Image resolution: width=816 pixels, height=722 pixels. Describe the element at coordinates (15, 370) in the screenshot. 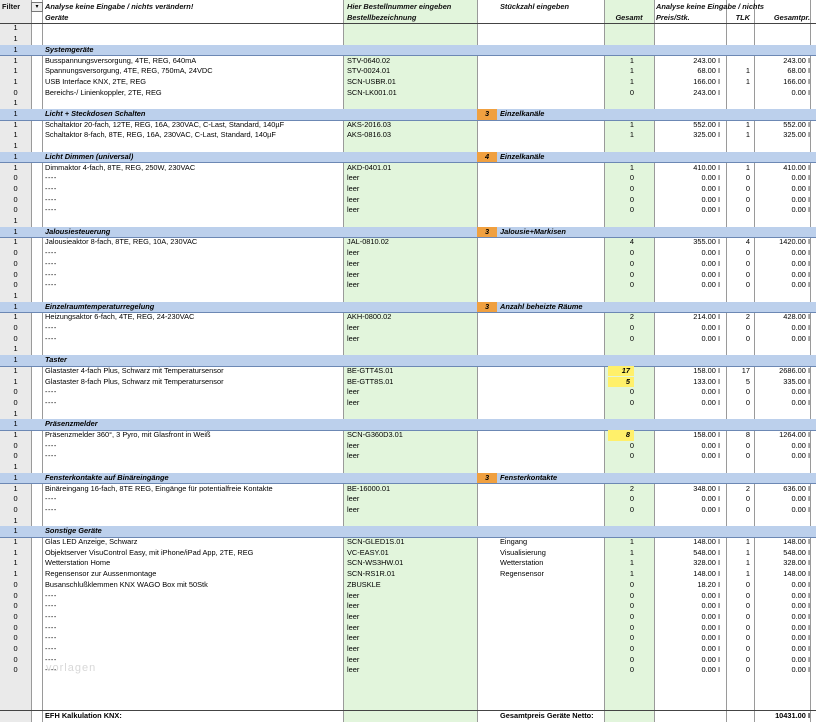

I see `filter-value: 1` at that location.